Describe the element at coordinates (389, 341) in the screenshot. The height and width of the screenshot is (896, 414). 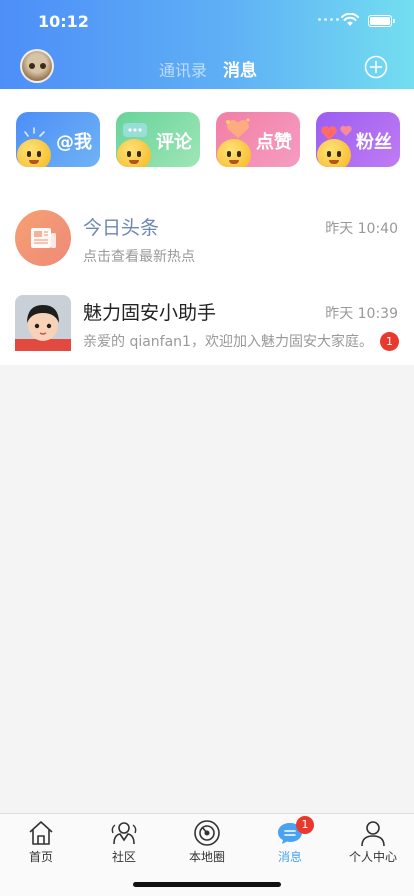
I see `unread-badge: 1` at that location.